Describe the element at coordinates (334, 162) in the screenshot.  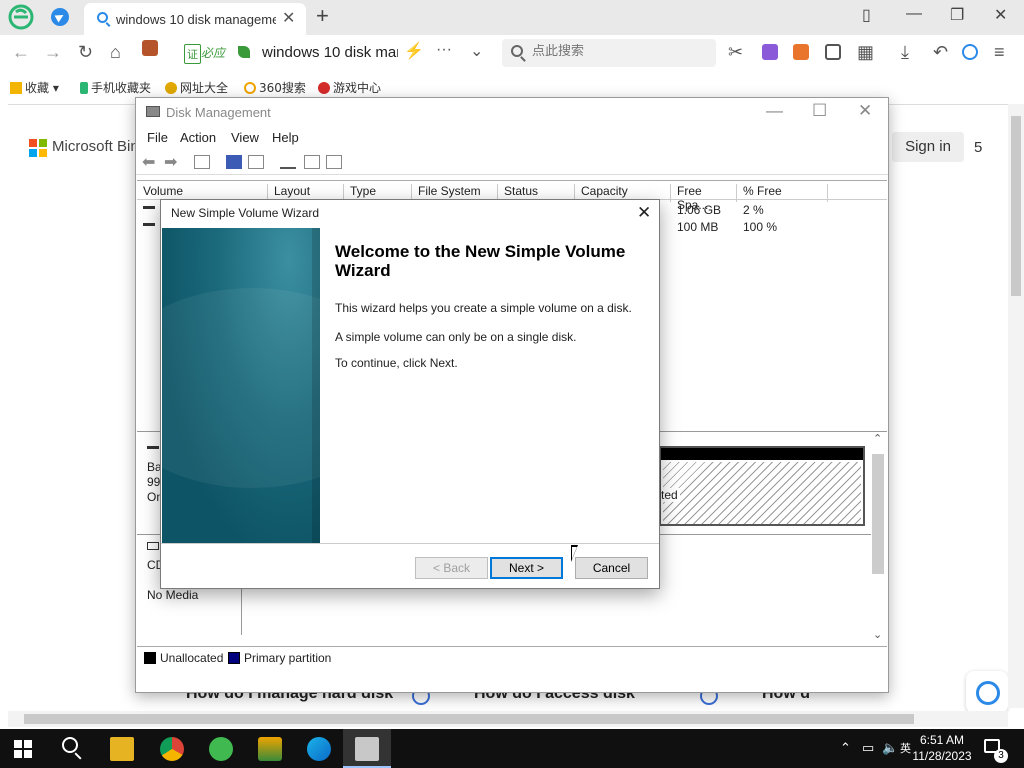
I see `list-icon` at that location.